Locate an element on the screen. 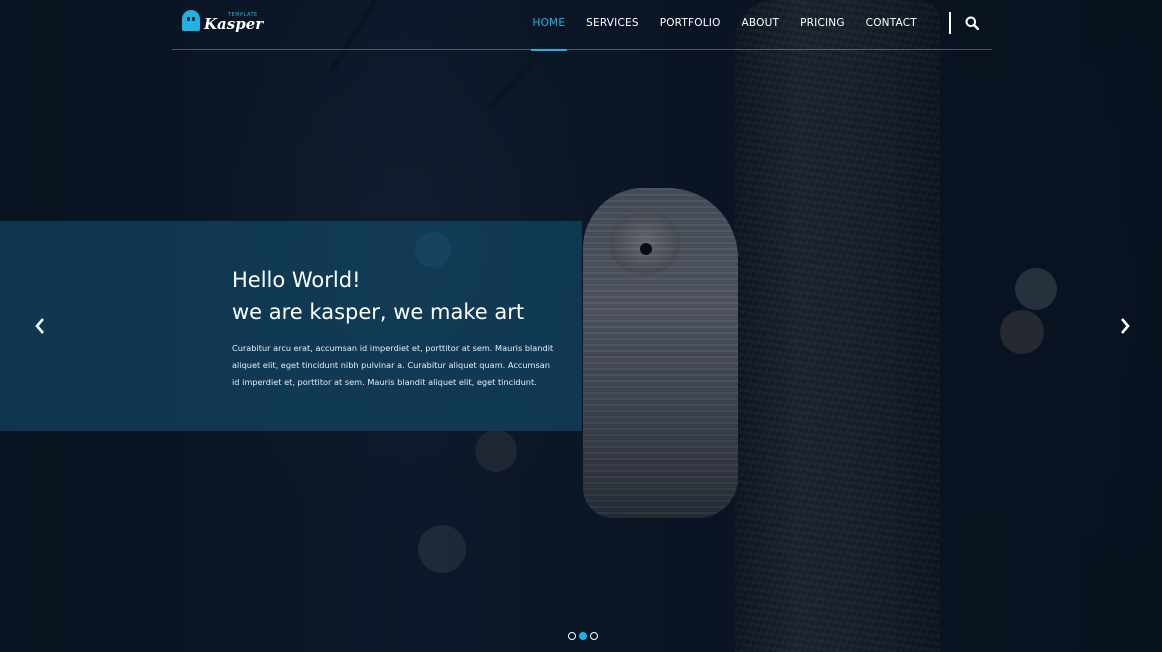 This screenshot has width=1162, height=652. nav-item-about: ABOUT is located at coordinates (760, 25).